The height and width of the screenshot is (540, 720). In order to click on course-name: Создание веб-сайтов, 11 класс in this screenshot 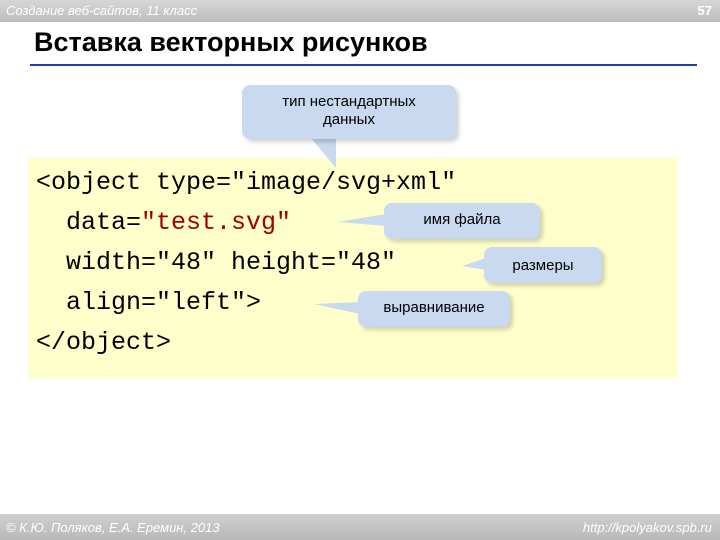, I will do `click(102, 10)`.